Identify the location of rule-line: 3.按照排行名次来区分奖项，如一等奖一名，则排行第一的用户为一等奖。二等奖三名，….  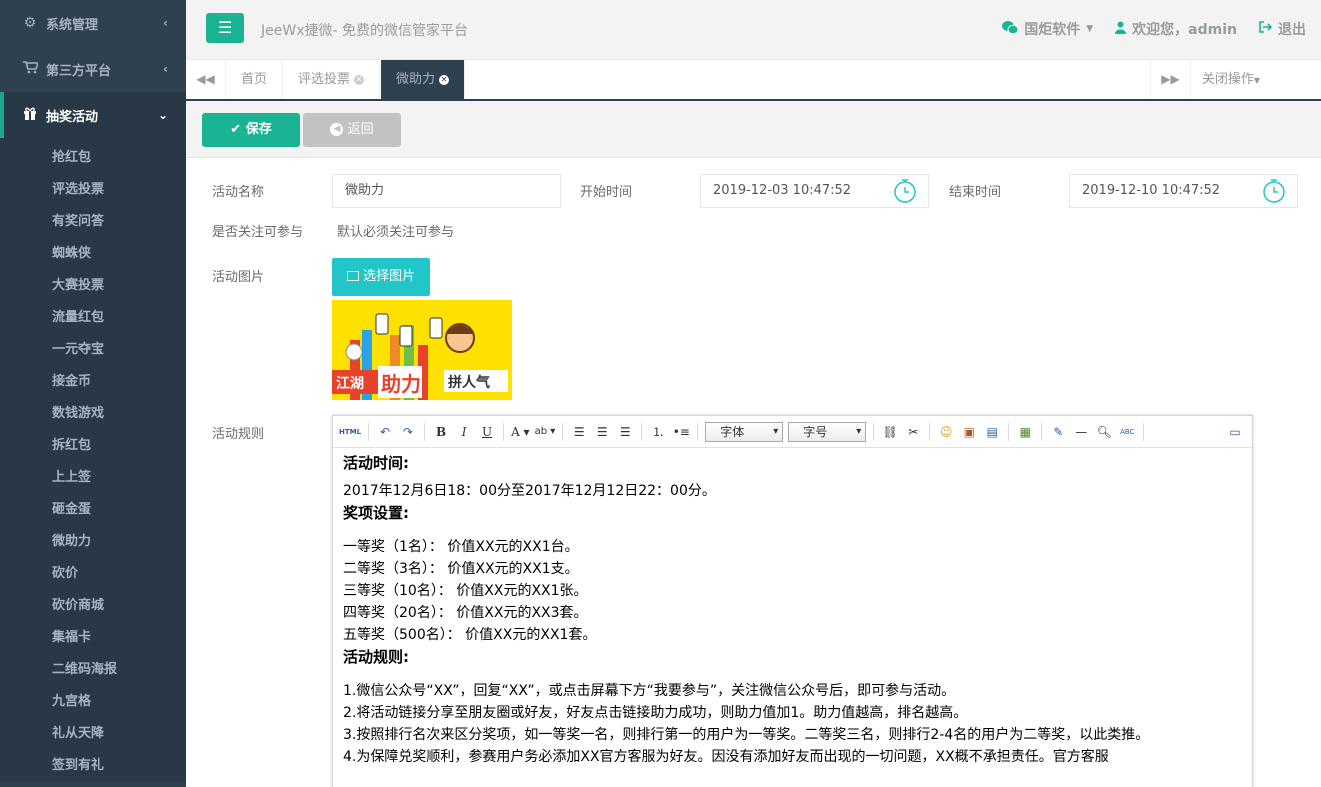
(746, 735).